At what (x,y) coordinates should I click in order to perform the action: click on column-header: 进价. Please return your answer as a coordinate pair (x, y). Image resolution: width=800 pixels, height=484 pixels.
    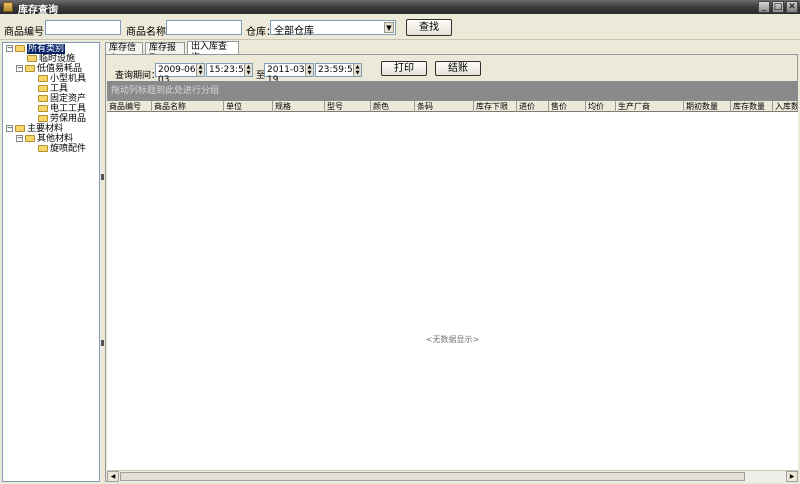
    Looking at the image, I should click on (533, 106).